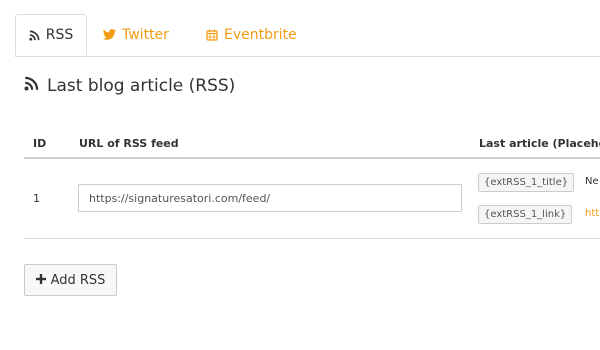  What do you see at coordinates (312, 238) in the screenshot?
I see `row-divider` at bounding box center [312, 238].